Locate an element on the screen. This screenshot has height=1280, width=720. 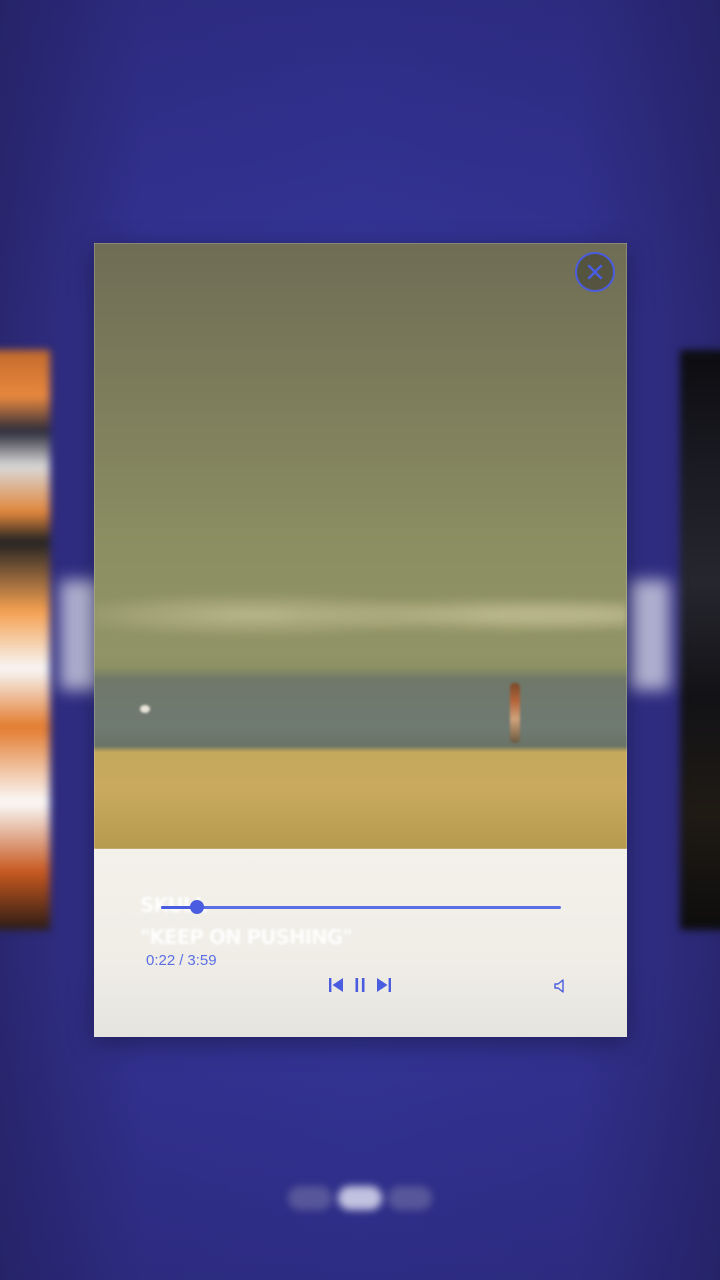
pause-button is located at coordinates (360, 985).